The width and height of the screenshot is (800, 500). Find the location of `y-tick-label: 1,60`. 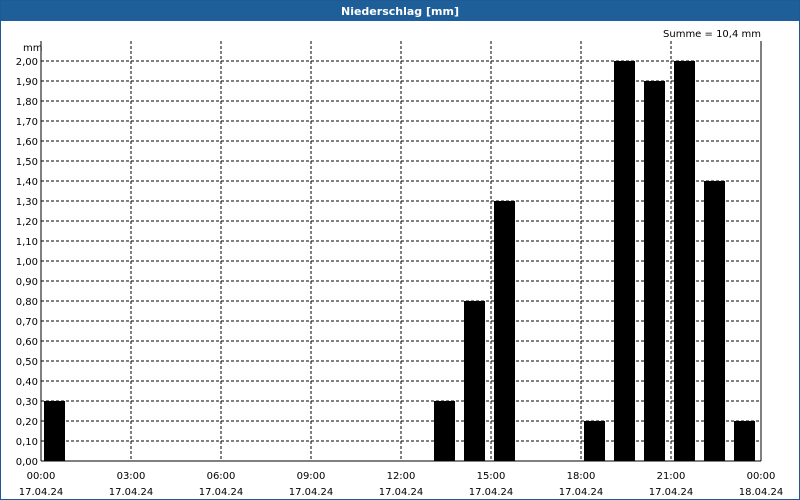

y-tick-label: 1,60 is located at coordinates (27, 142).